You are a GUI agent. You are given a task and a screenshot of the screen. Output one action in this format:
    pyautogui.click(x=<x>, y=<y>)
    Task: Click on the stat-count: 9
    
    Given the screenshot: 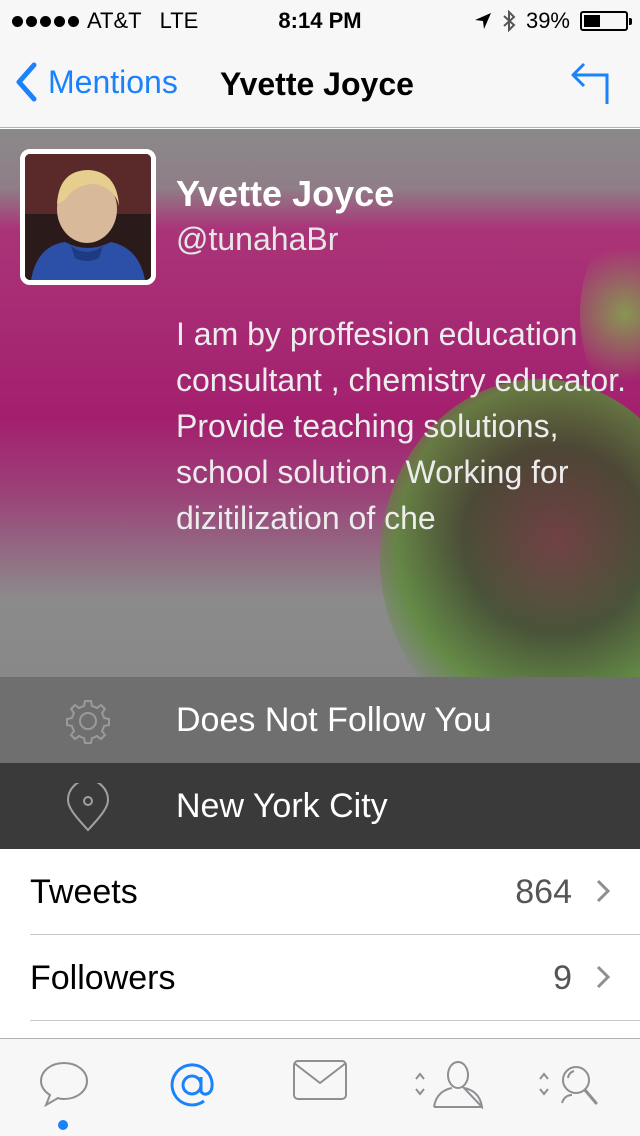 What is the action you would take?
    pyautogui.click(x=562, y=978)
    